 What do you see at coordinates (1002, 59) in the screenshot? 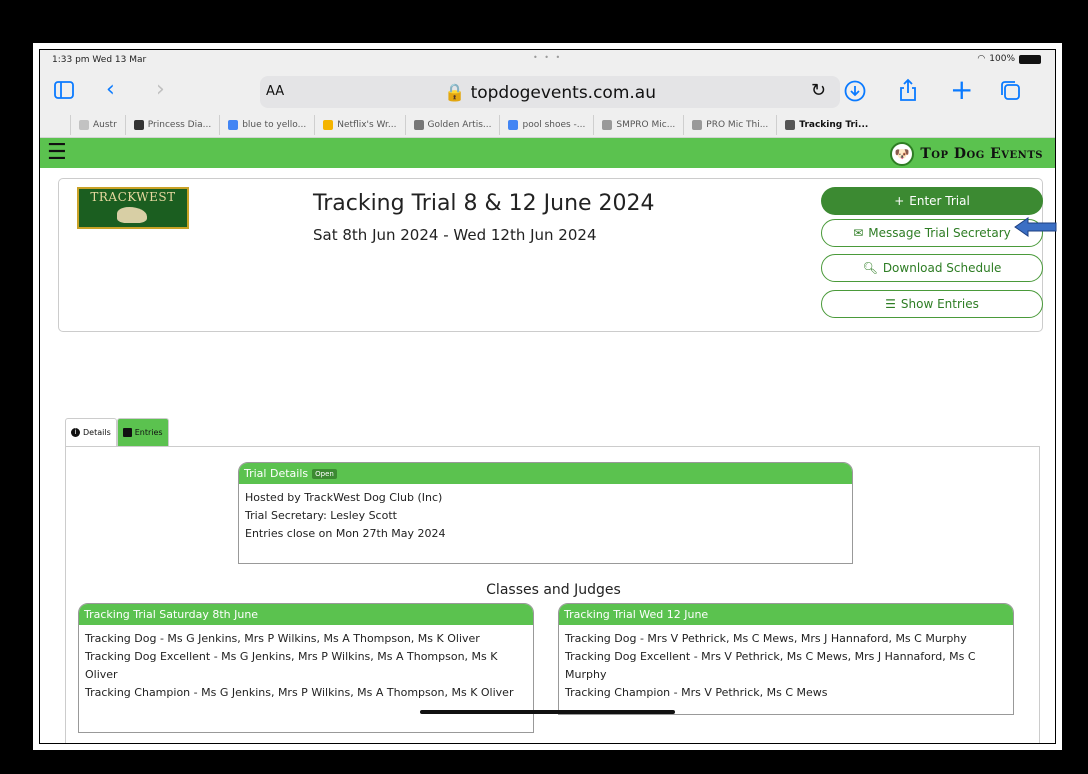
I see `battery-percent: 100%` at bounding box center [1002, 59].